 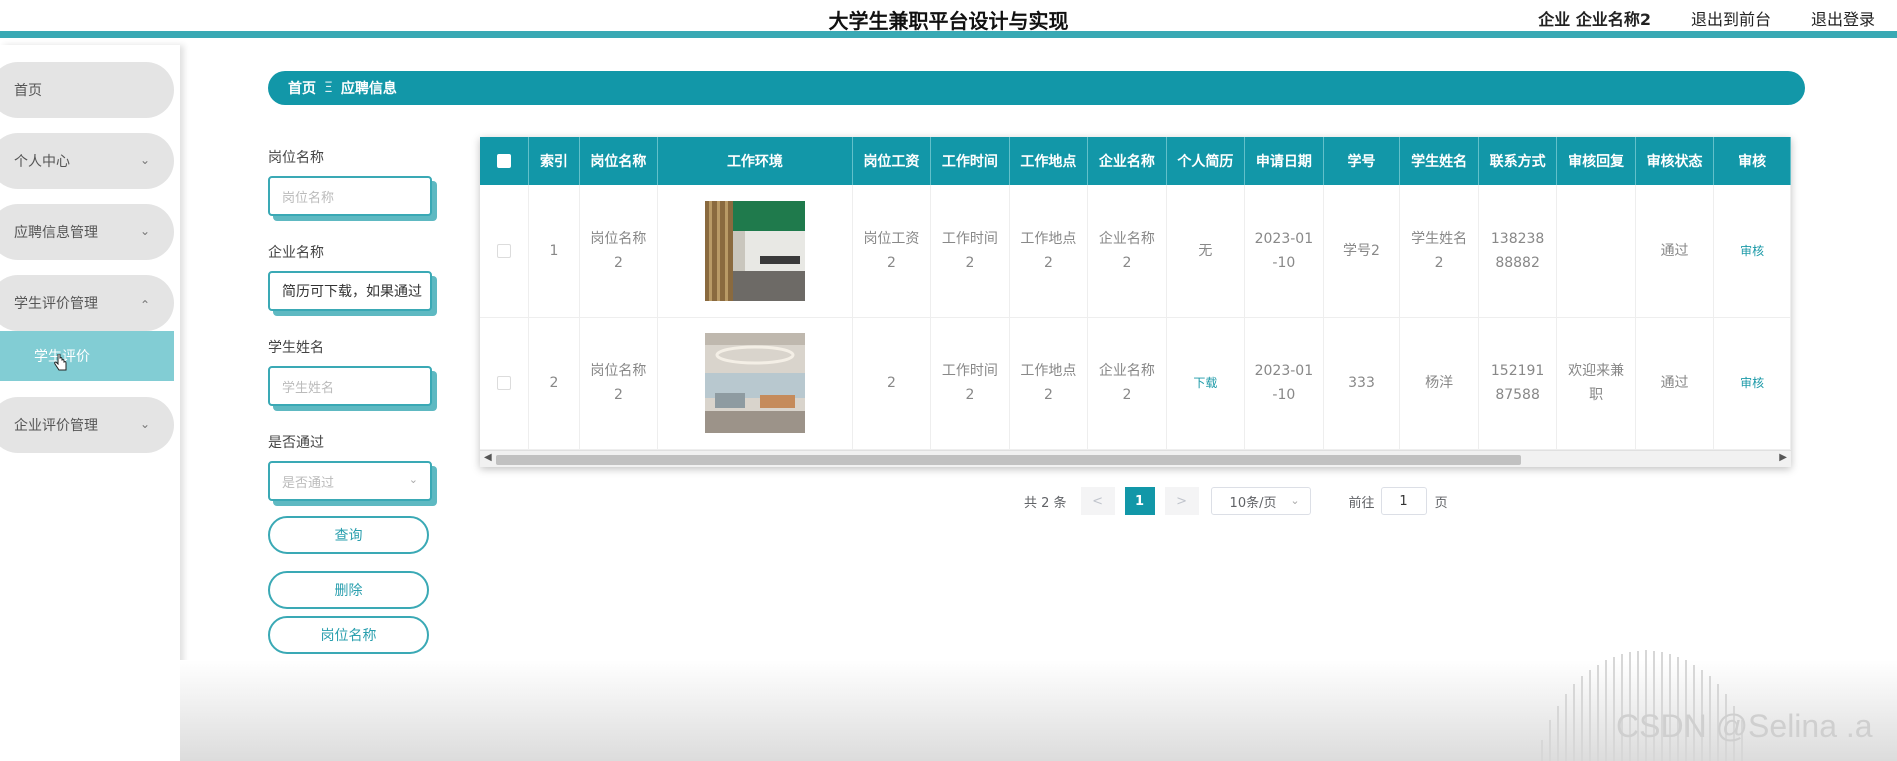 What do you see at coordinates (488, 457) in the screenshot?
I see `scroll-left-icon: ◀` at bounding box center [488, 457].